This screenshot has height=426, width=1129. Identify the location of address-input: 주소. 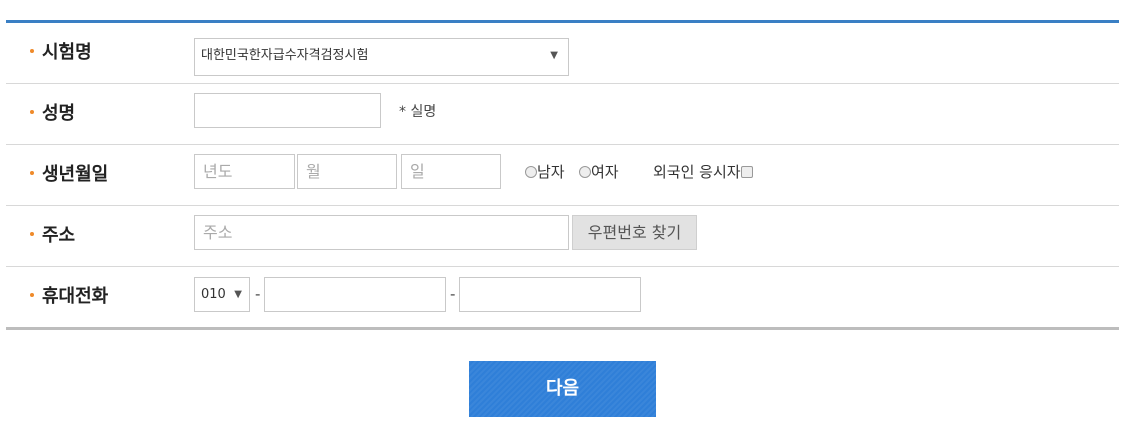
(381, 232).